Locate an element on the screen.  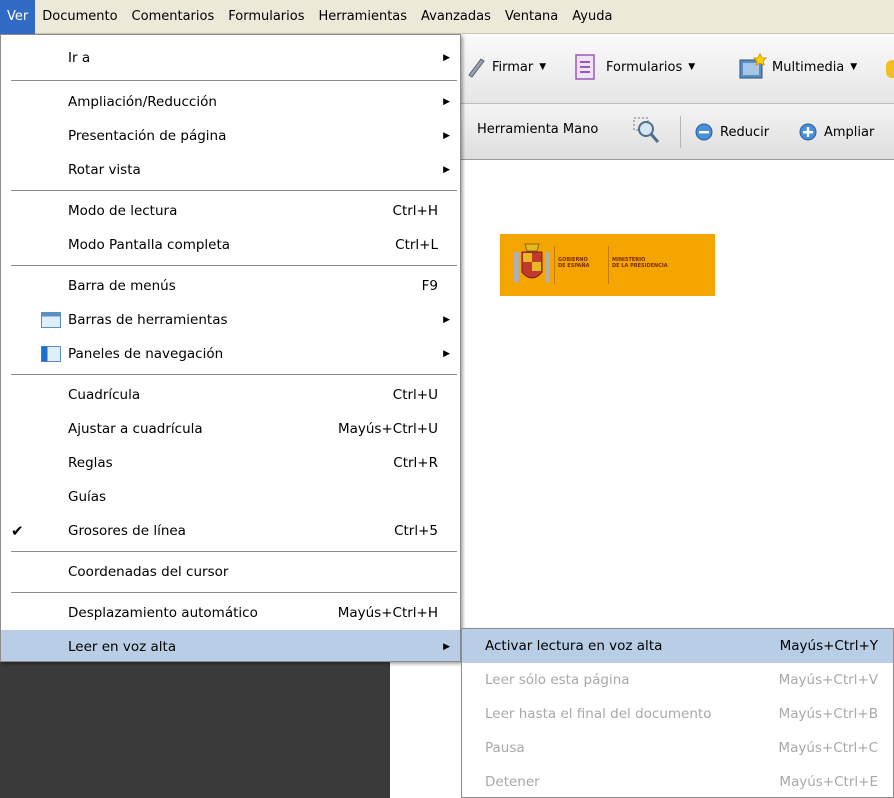
menu-item-desplazamiento-automatico: Desplazamiento automático Mayús+Ctrl+H is located at coordinates (230, 613).